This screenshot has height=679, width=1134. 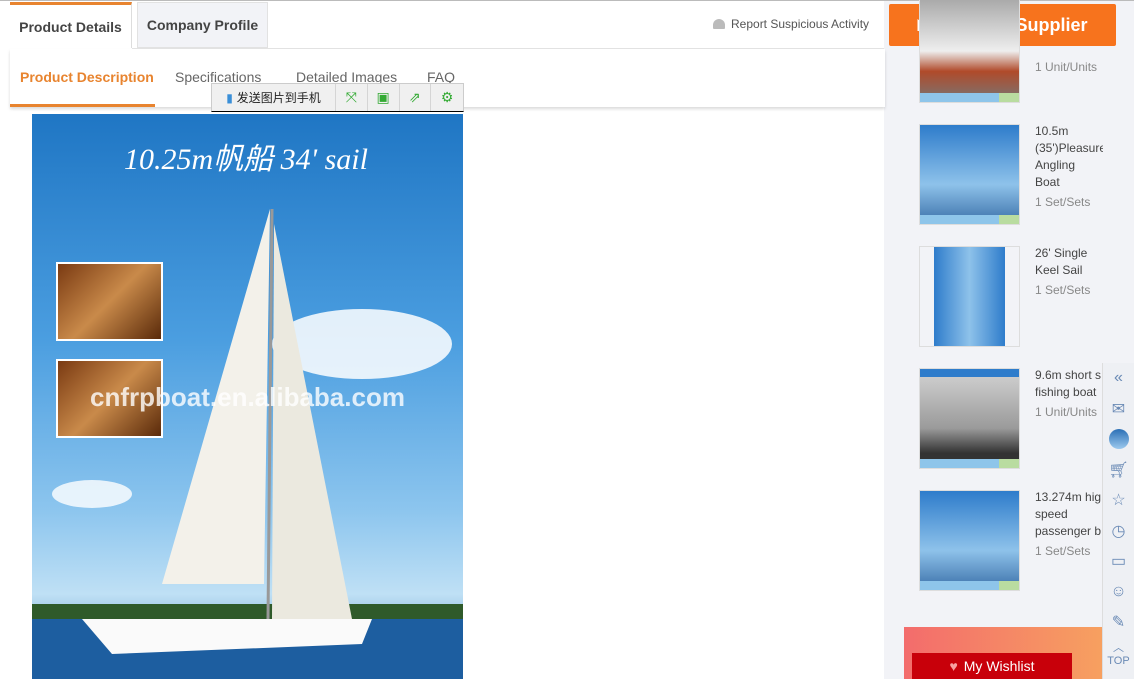 I want to click on product-info: 1 Unit/Units, so click(x=1069, y=66).